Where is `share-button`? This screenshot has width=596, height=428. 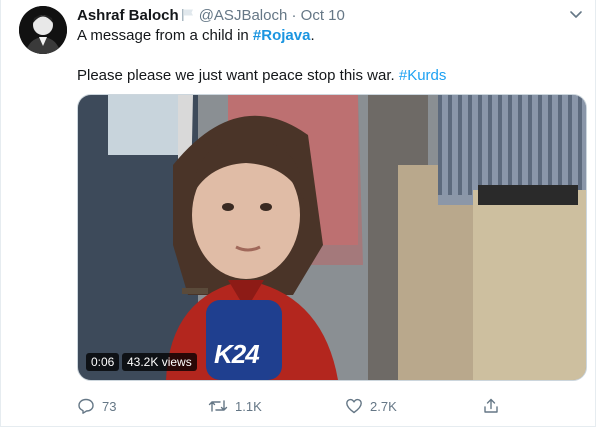 share-button is located at coordinates (491, 406).